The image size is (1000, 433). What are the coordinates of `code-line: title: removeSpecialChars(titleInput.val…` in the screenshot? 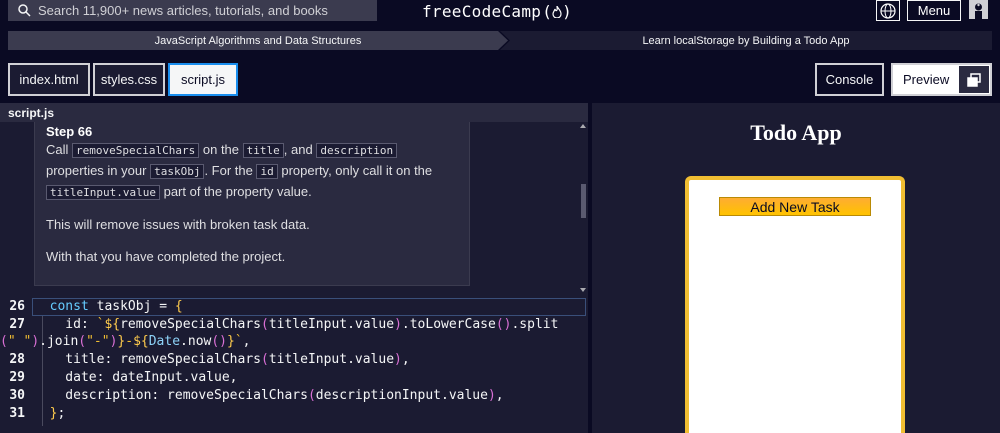 It's located at (222, 359).